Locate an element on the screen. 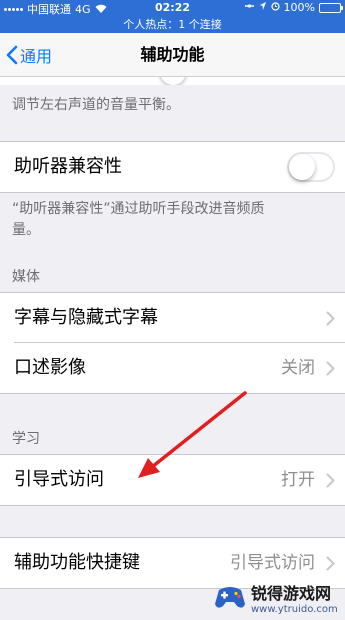 This screenshot has width=345, height=620. annotation-arrow-icon is located at coordinates (192, 434).